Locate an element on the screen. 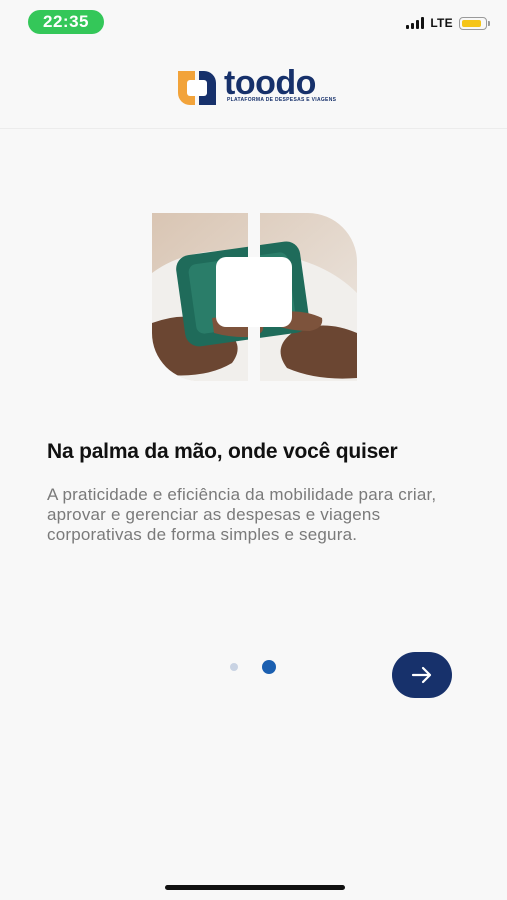  status-bar: 22:35 LTE is located at coordinates (253, 24).